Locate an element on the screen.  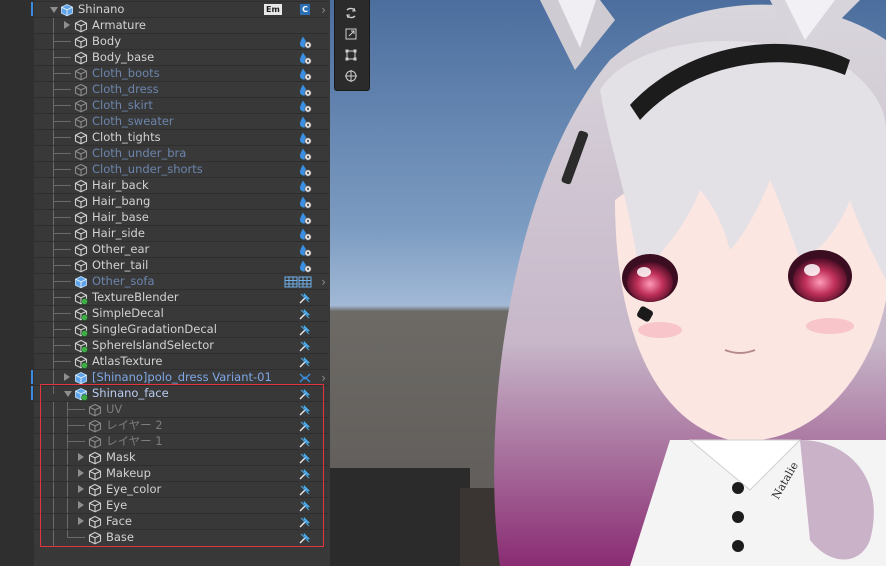
hierarchy-item-label: Hair_back is located at coordinates (120, 185).